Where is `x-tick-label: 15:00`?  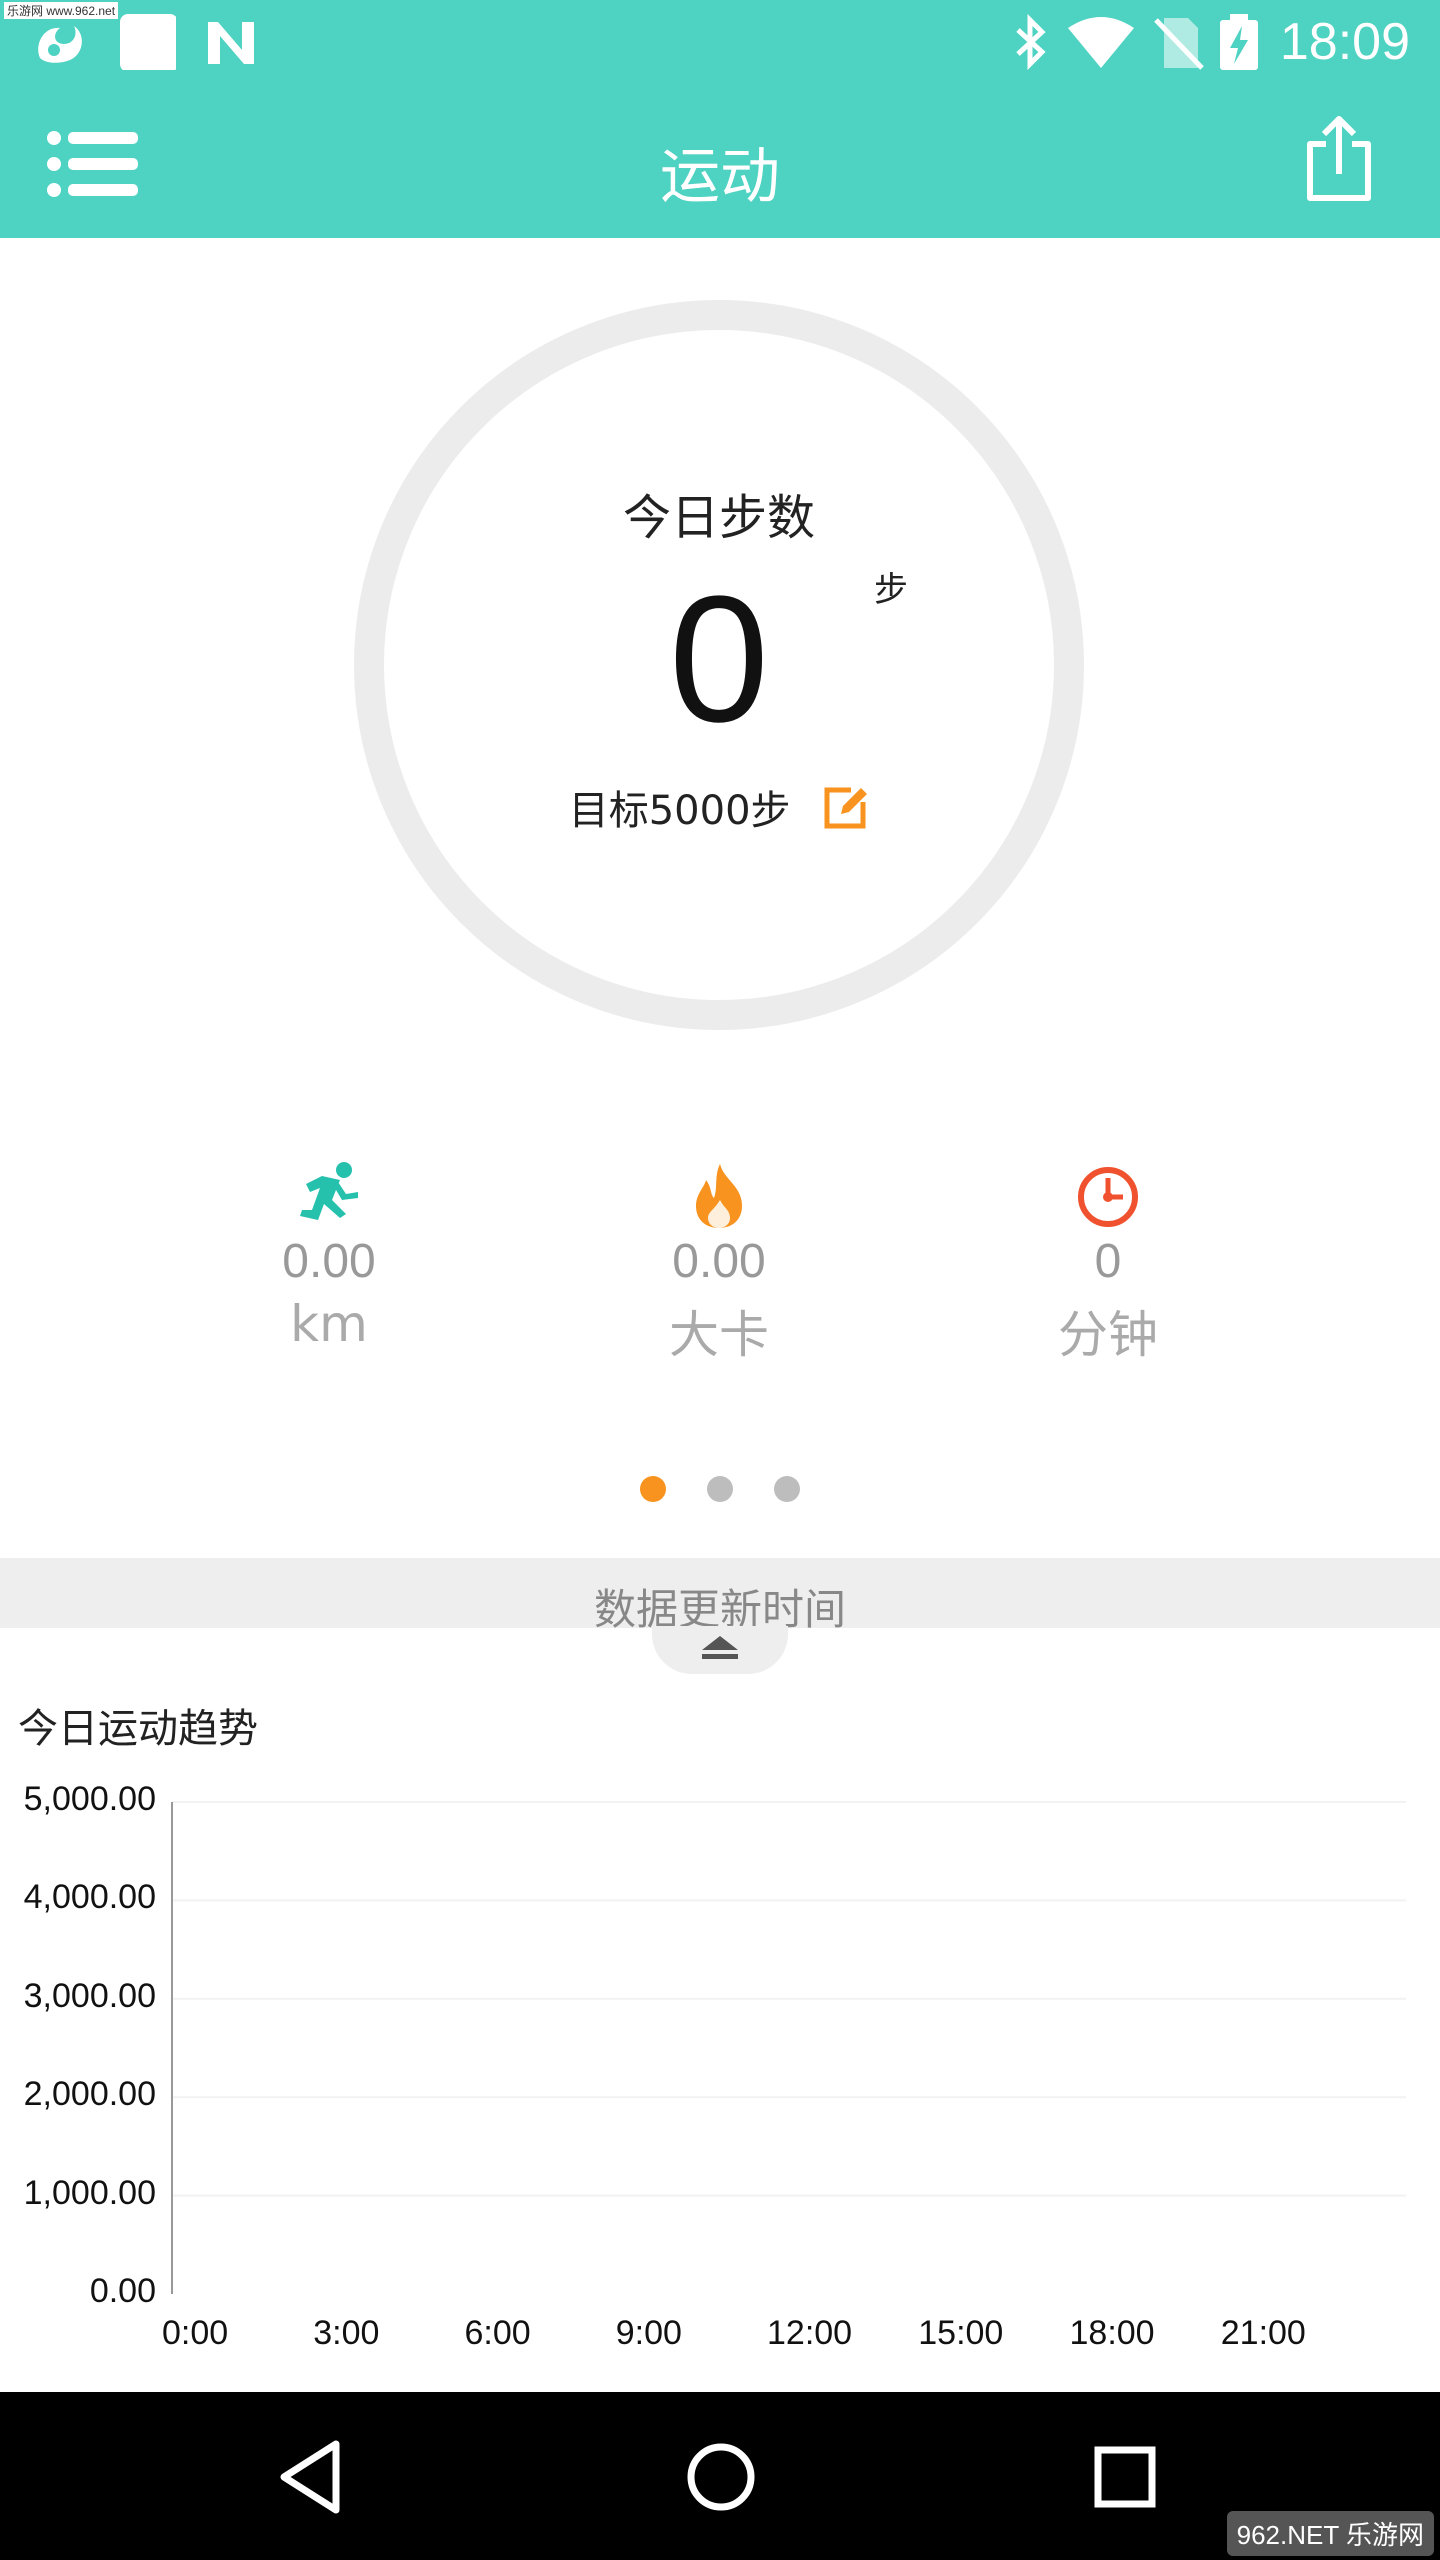 x-tick-label: 15:00 is located at coordinates (961, 2333).